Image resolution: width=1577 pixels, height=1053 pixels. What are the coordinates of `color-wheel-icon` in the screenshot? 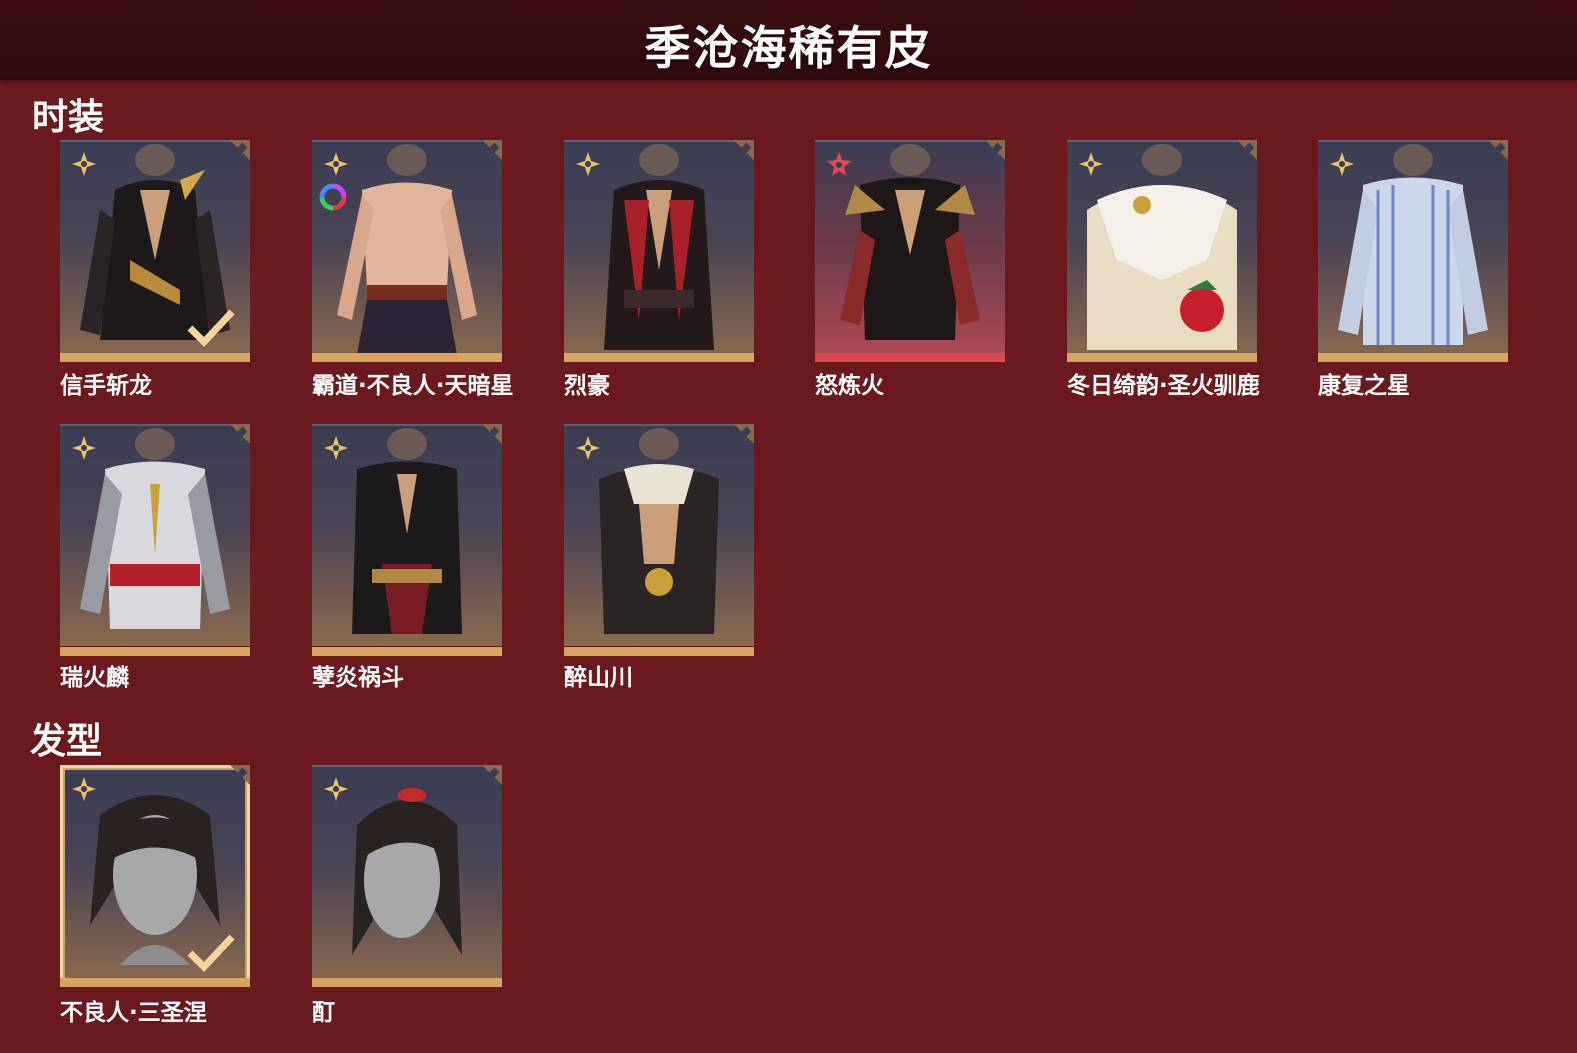 It's located at (333, 197).